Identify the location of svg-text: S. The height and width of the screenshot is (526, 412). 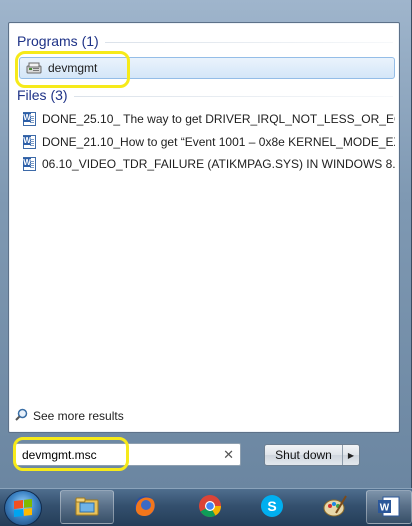
(271, 506).